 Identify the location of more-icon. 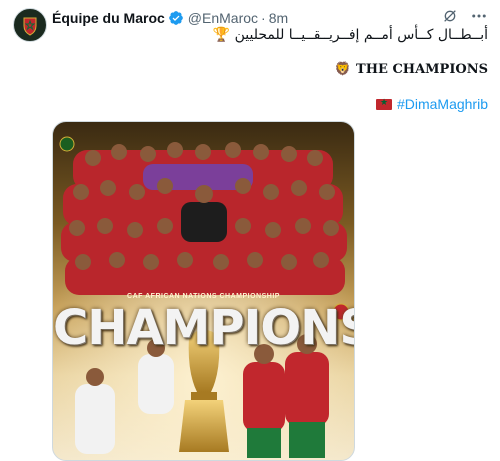
(479, 16).